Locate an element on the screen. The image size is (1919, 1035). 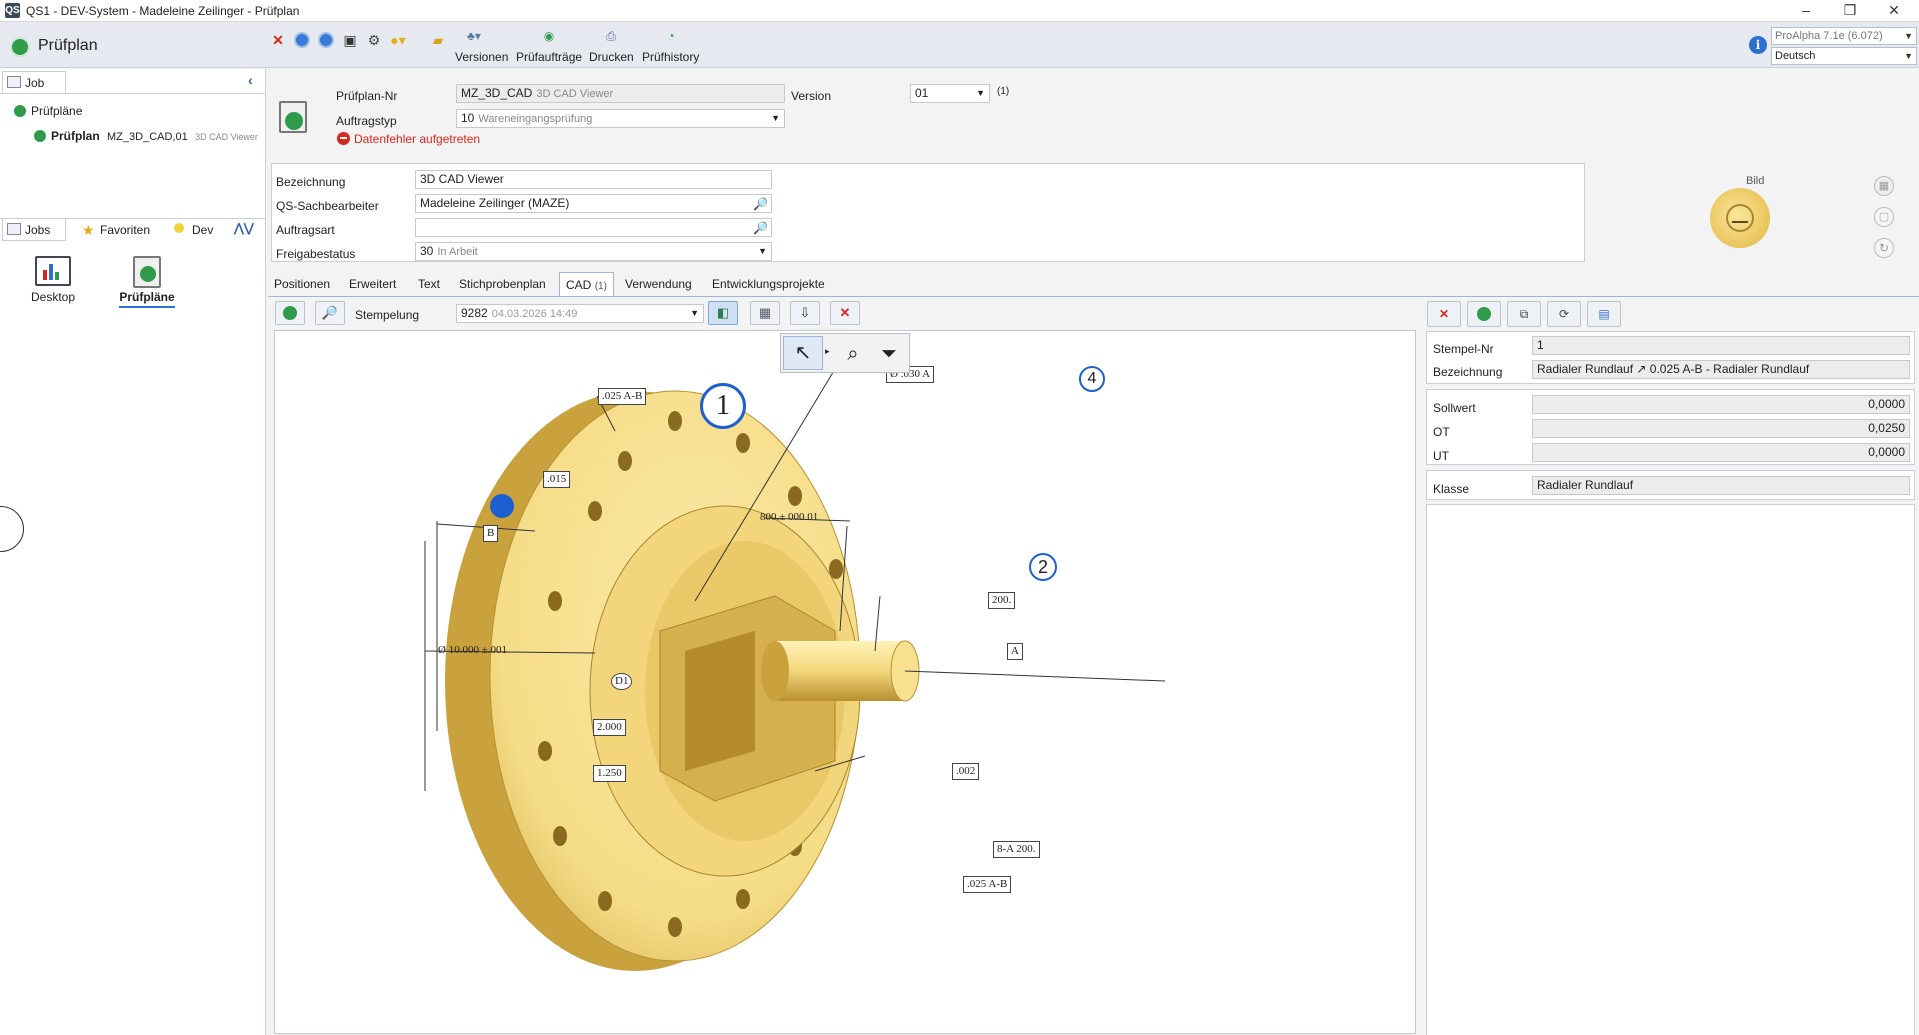
pruefauftraege-button: Prüfaufträge is located at coordinates (549, 57).